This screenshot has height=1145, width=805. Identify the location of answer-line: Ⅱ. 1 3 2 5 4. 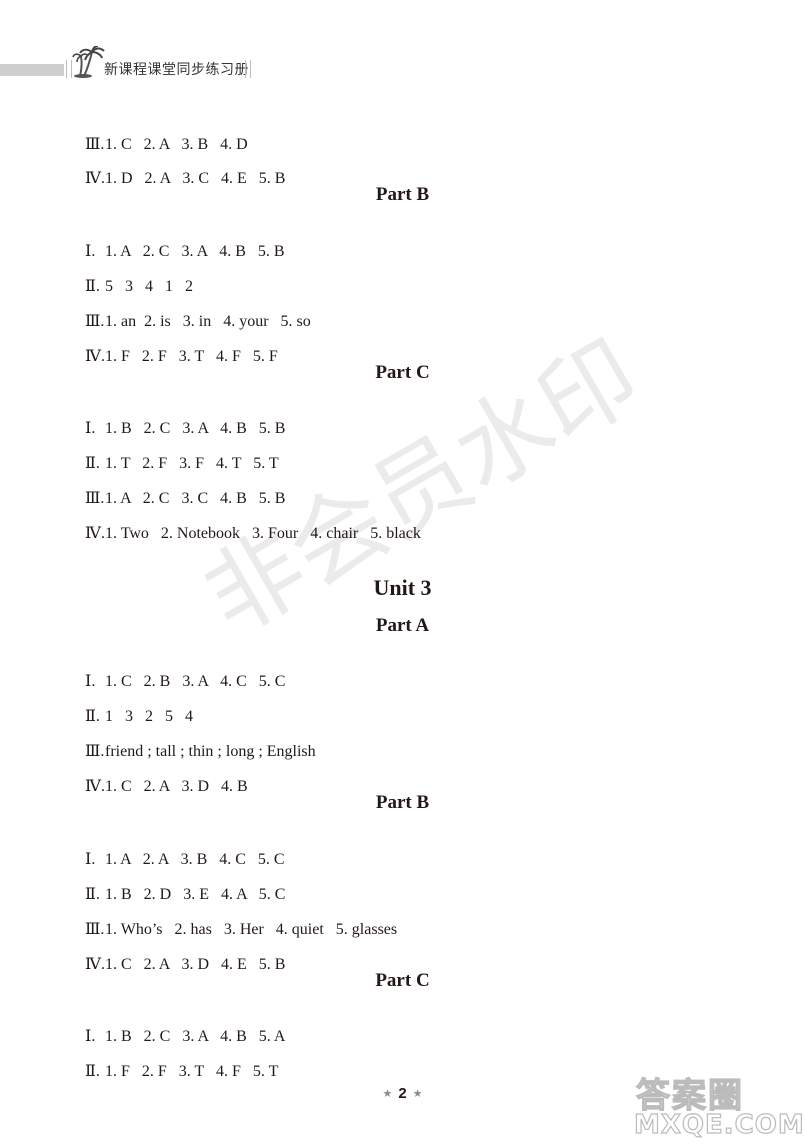
(135, 707).